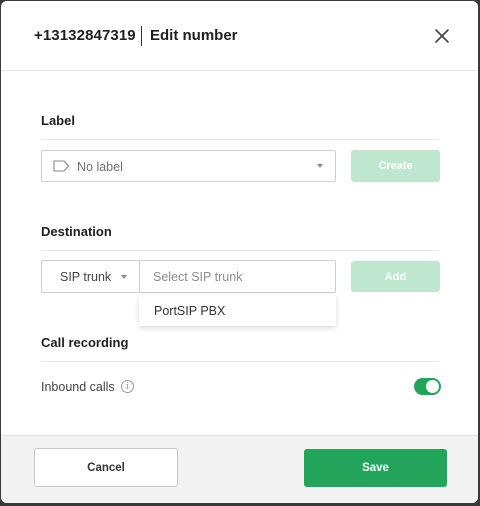 The width and height of the screenshot is (480, 506). Describe the element at coordinates (58, 120) in the screenshot. I see `label-section-title: Label` at that location.